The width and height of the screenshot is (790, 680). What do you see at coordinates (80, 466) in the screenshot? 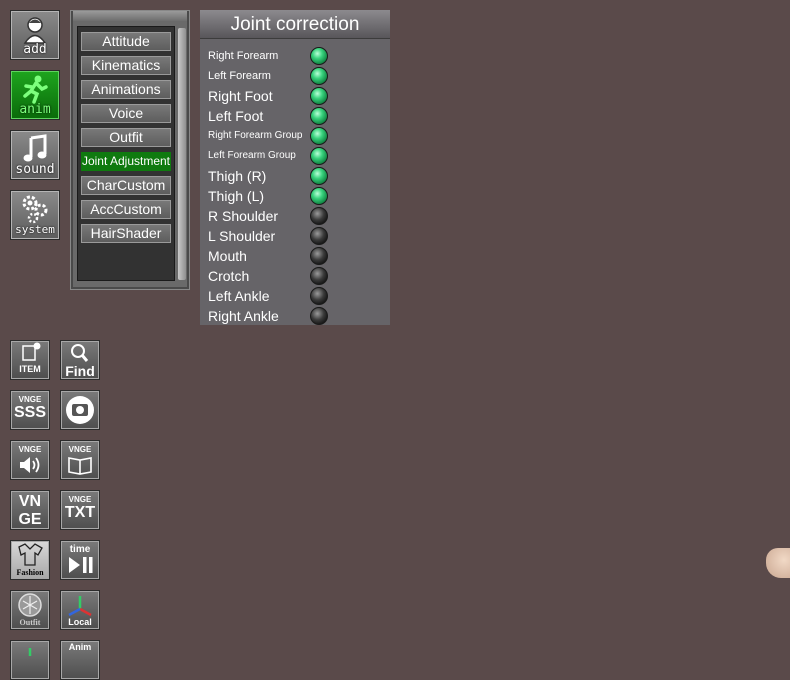
I see `book-icon` at bounding box center [80, 466].